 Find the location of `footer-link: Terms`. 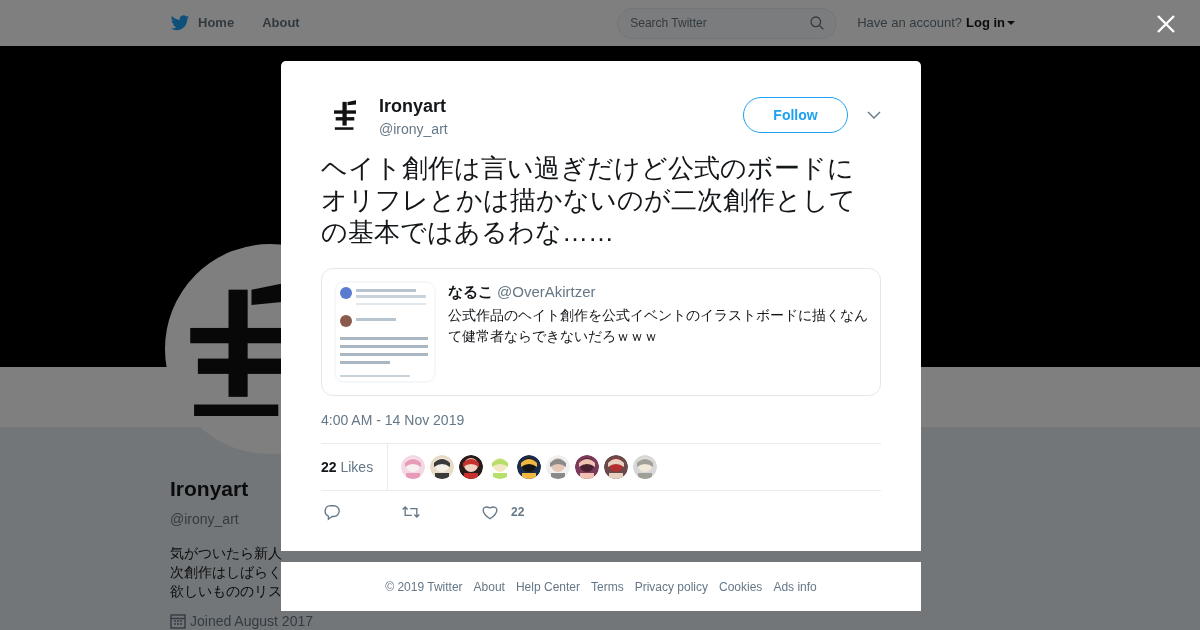

footer-link: Terms is located at coordinates (607, 586).